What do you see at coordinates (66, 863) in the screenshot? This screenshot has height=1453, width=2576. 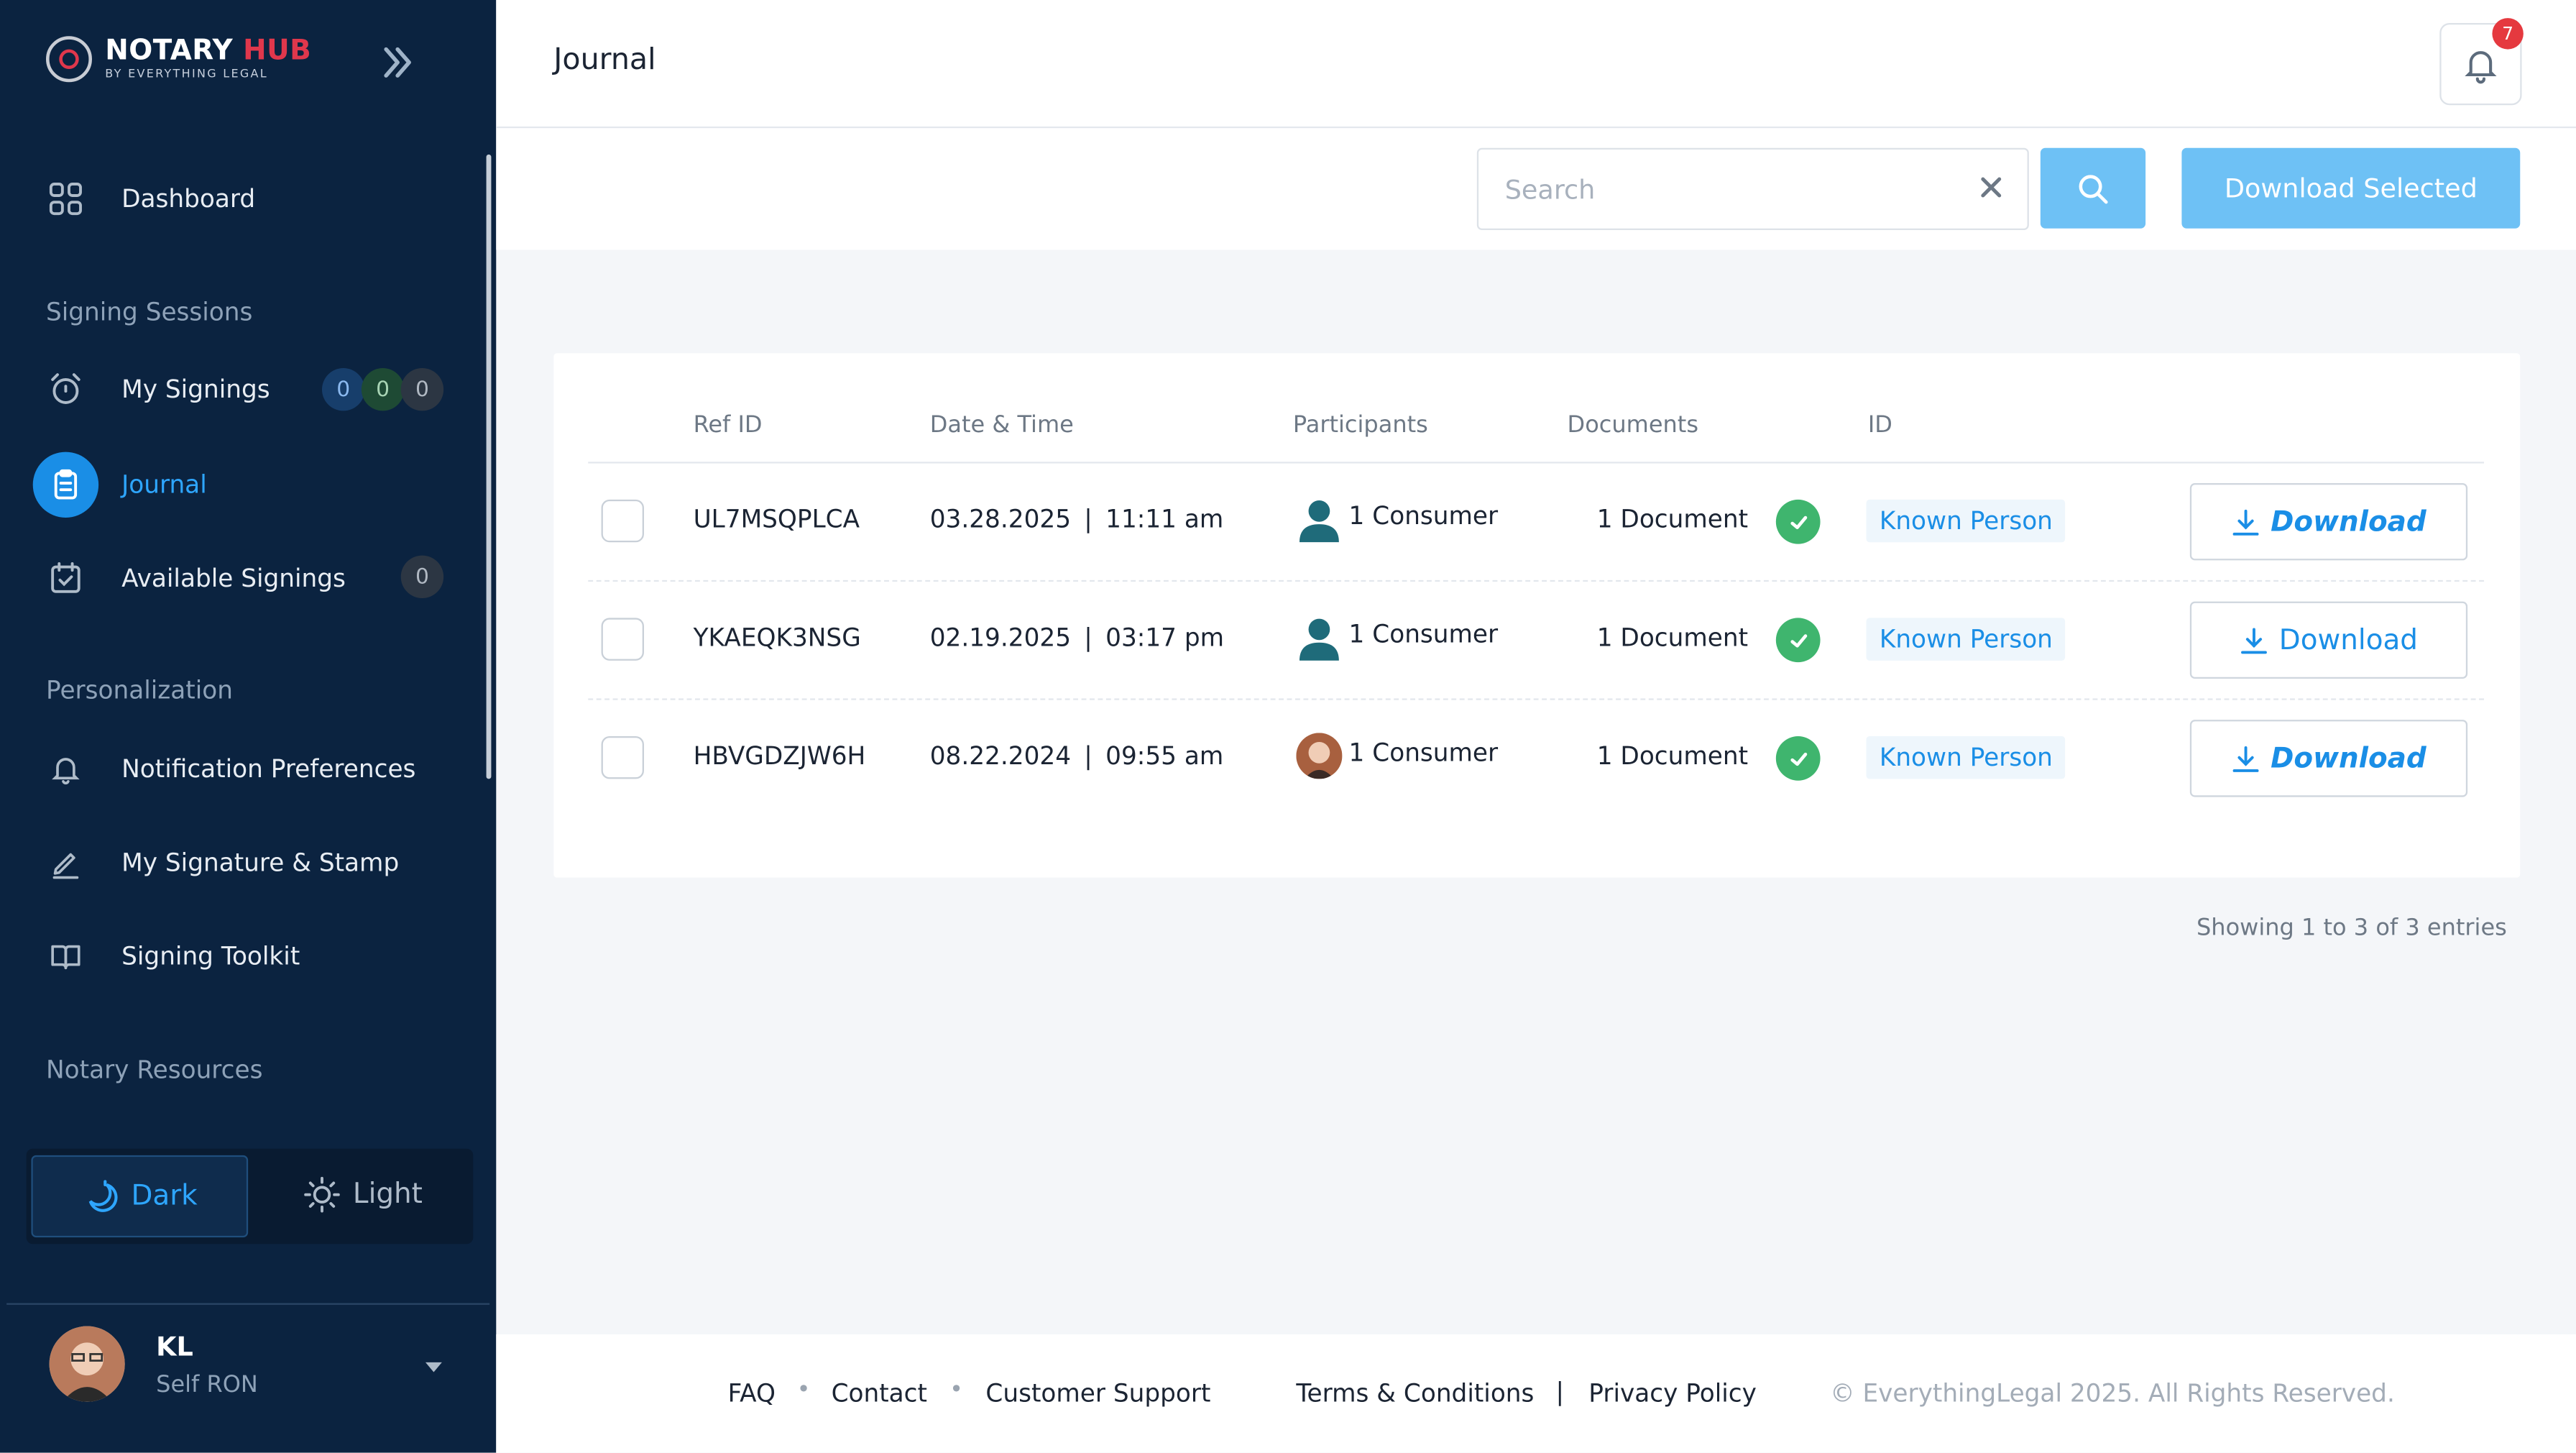 I see `pen-icon` at bounding box center [66, 863].